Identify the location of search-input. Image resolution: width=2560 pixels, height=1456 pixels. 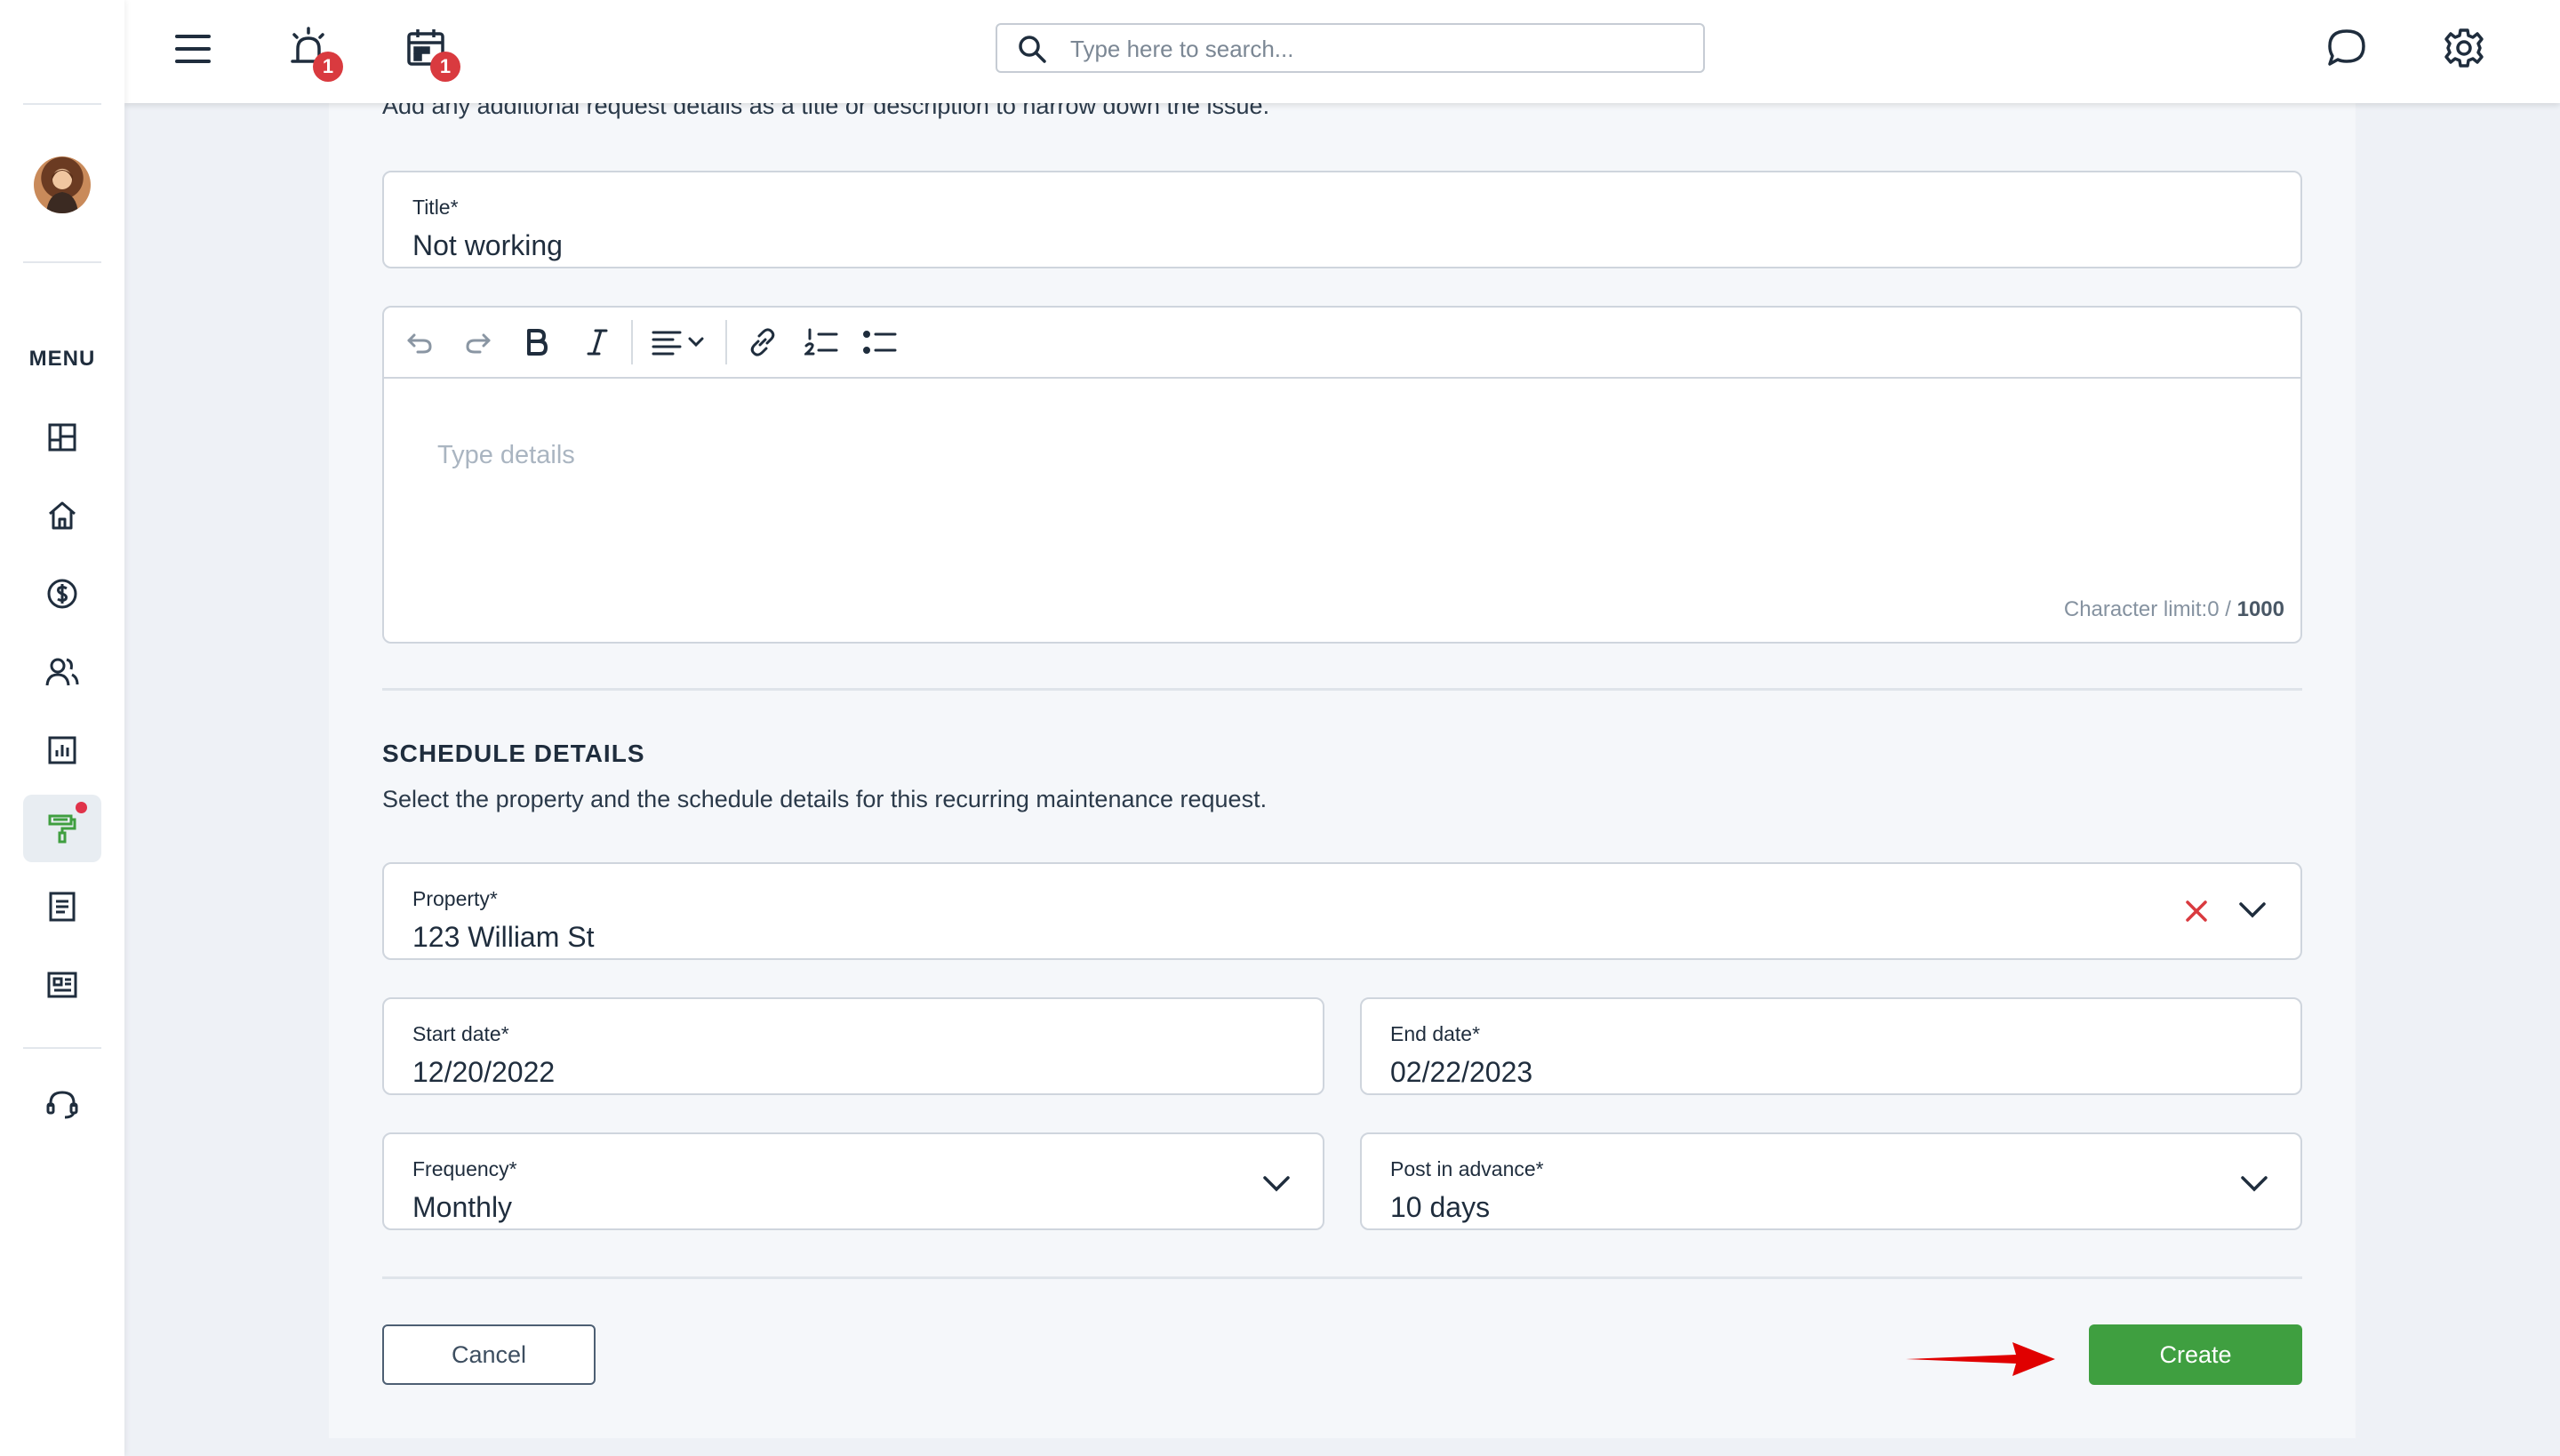
(1372, 49).